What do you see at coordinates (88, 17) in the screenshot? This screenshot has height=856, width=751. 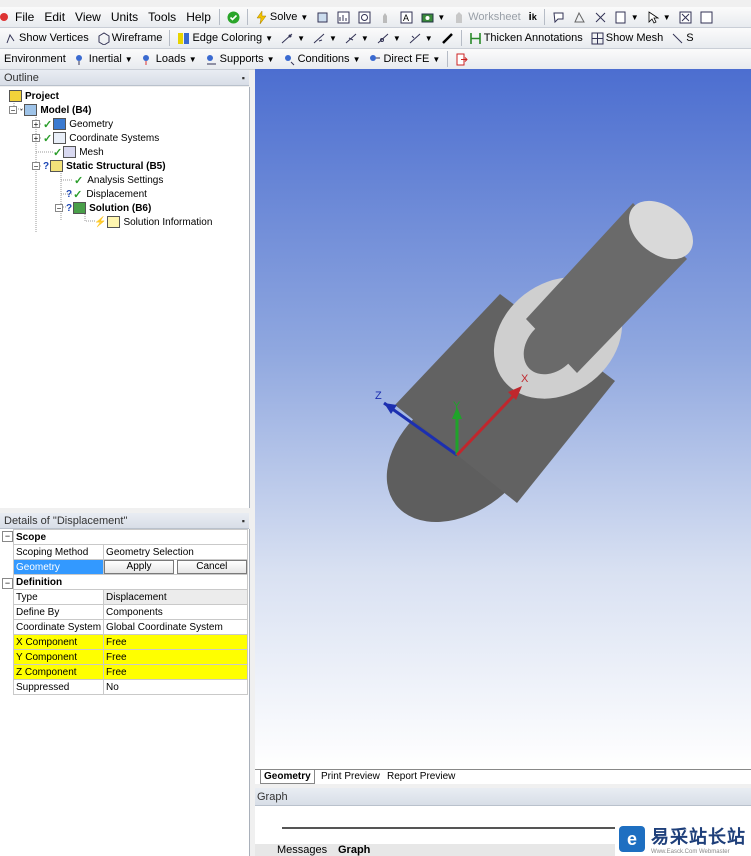 I see `menu-view: View` at bounding box center [88, 17].